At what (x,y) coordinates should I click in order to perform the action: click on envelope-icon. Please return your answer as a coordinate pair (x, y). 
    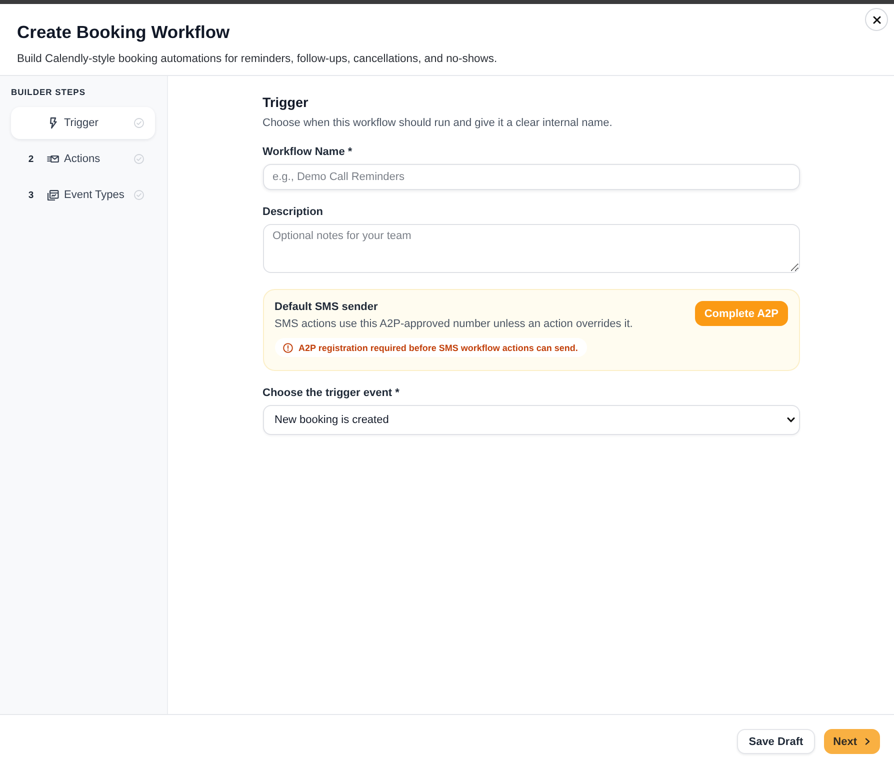
    Looking at the image, I should click on (53, 159).